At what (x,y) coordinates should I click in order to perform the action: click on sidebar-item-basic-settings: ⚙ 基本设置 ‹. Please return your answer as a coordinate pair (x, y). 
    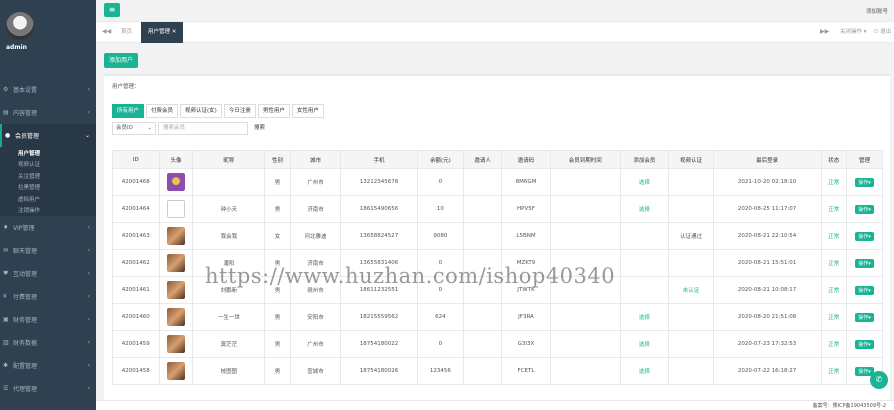
    Looking at the image, I should click on (48, 89).